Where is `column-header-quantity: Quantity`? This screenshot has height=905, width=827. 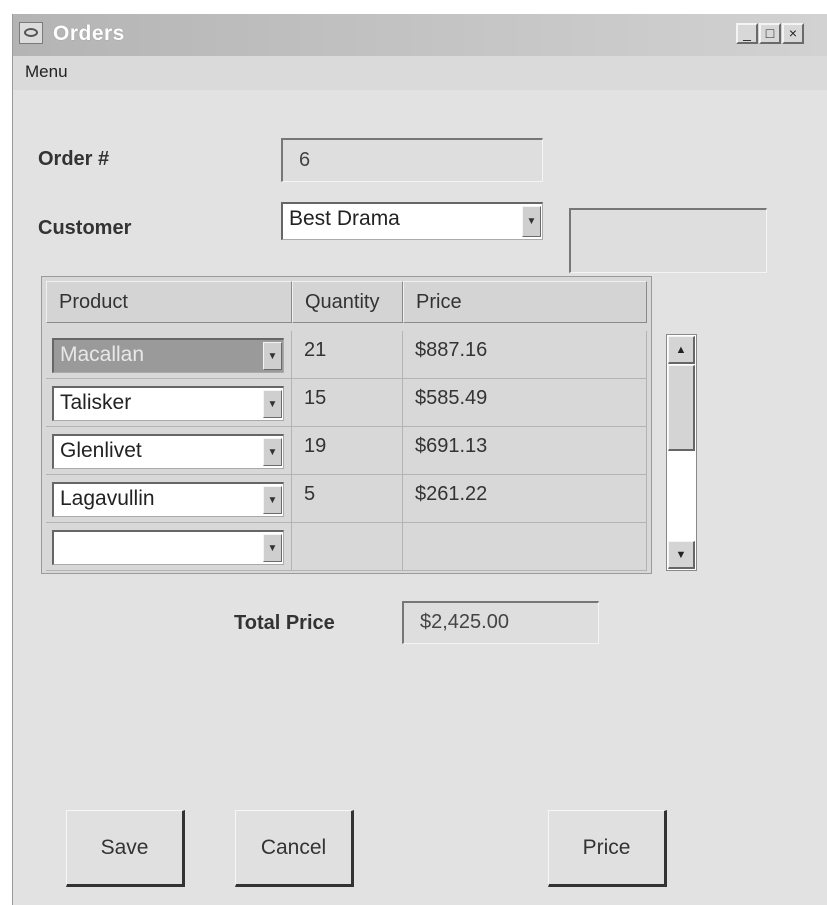
column-header-quantity: Quantity is located at coordinates (347, 302).